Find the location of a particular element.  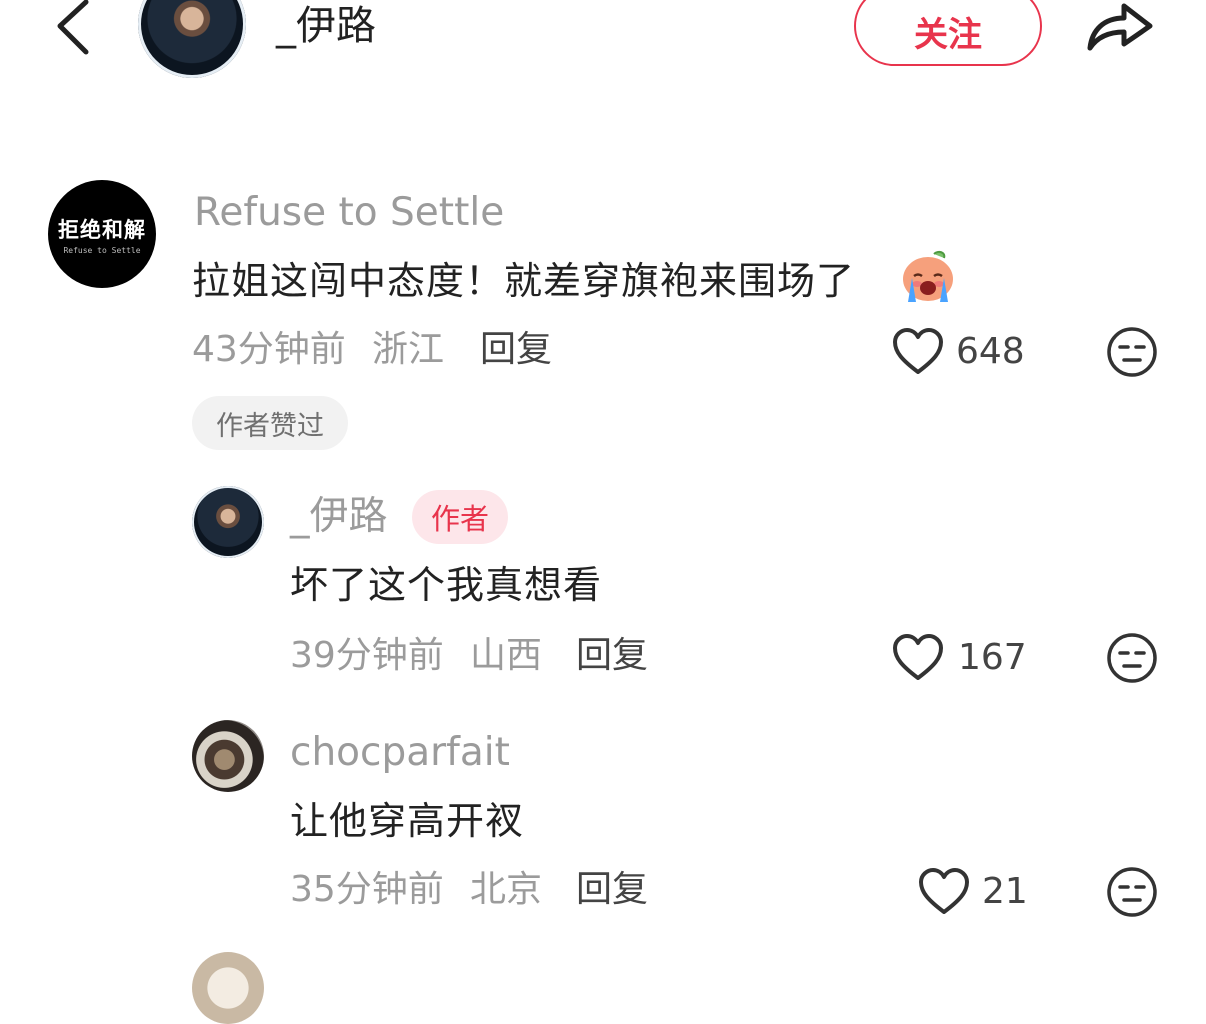

reply-location: 山西 is located at coordinates (506, 655).